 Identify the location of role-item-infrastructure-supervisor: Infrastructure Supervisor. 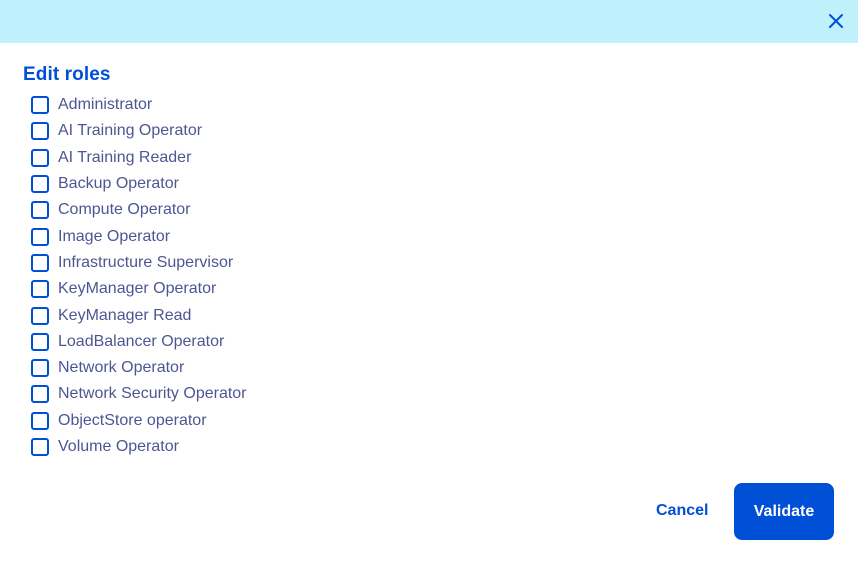
(139, 263).